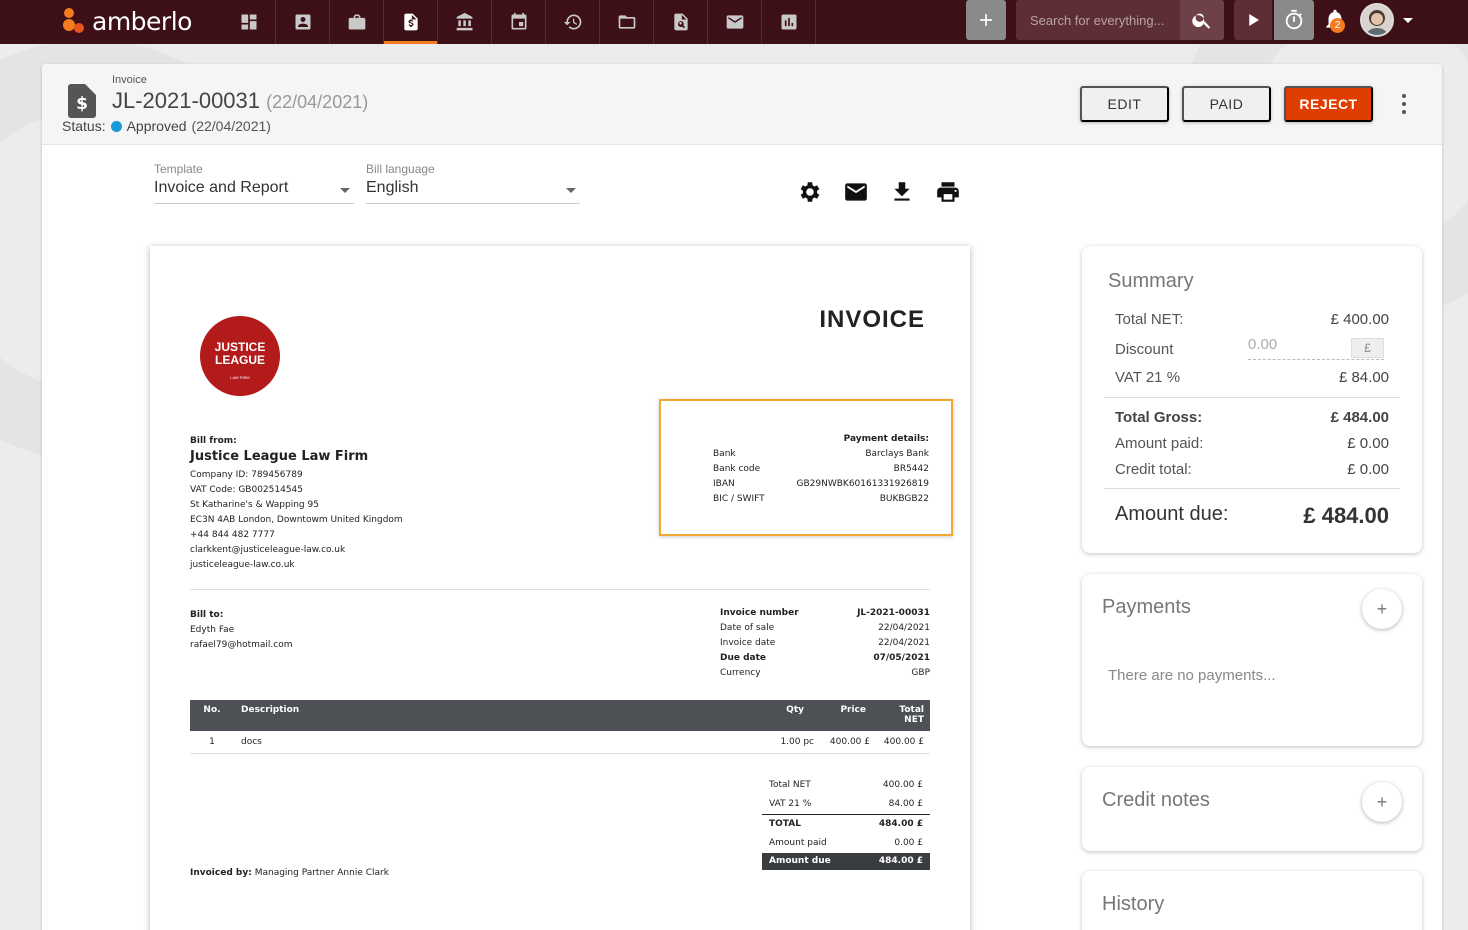 Image resolution: width=1468 pixels, height=930 pixels. Describe the element at coordinates (1252, 515) in the screenshot. I see `summary-amount-due: Amount due: £ 484.00` at that location.